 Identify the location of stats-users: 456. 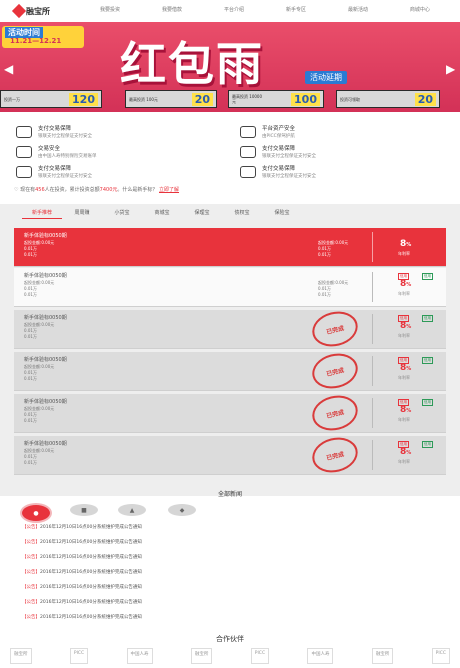
(40, 190).